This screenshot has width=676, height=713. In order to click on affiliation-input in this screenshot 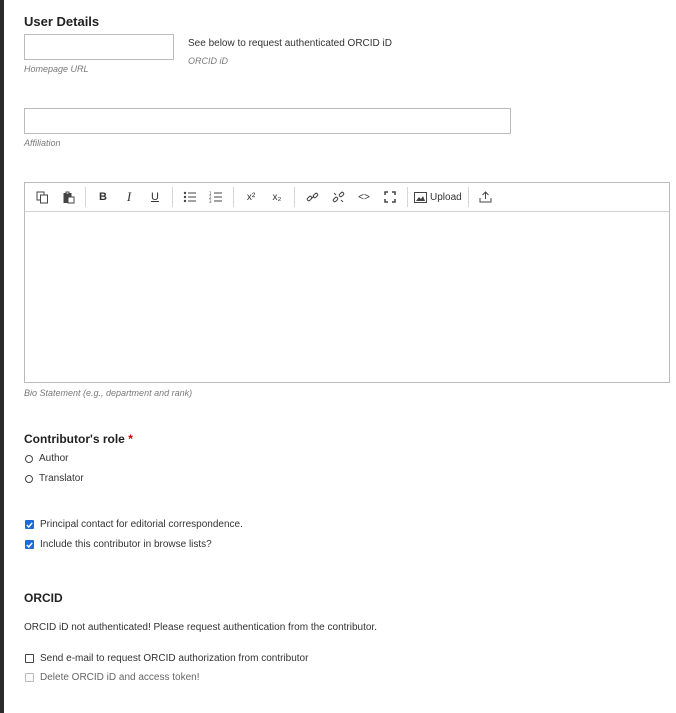, I will do `click(267, 121)`.